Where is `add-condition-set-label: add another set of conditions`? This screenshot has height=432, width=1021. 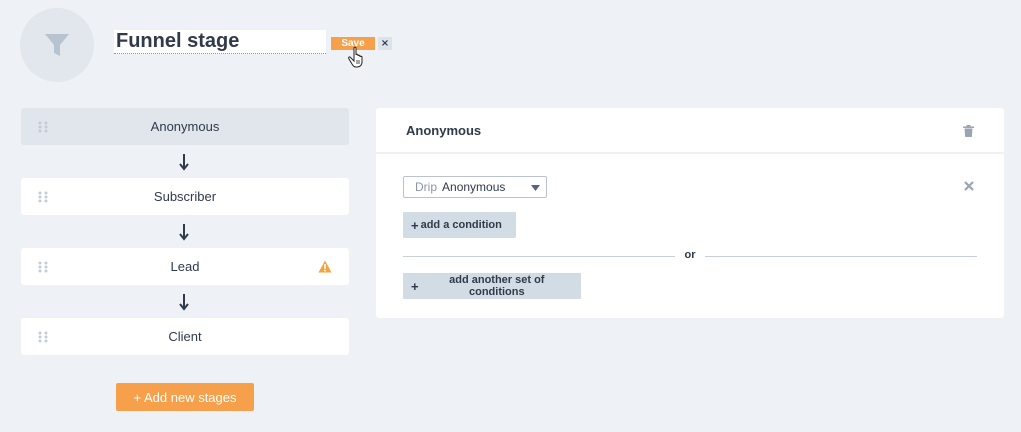
add-condition-set-label: add another set of conditions is located at coordinates (497, 286).